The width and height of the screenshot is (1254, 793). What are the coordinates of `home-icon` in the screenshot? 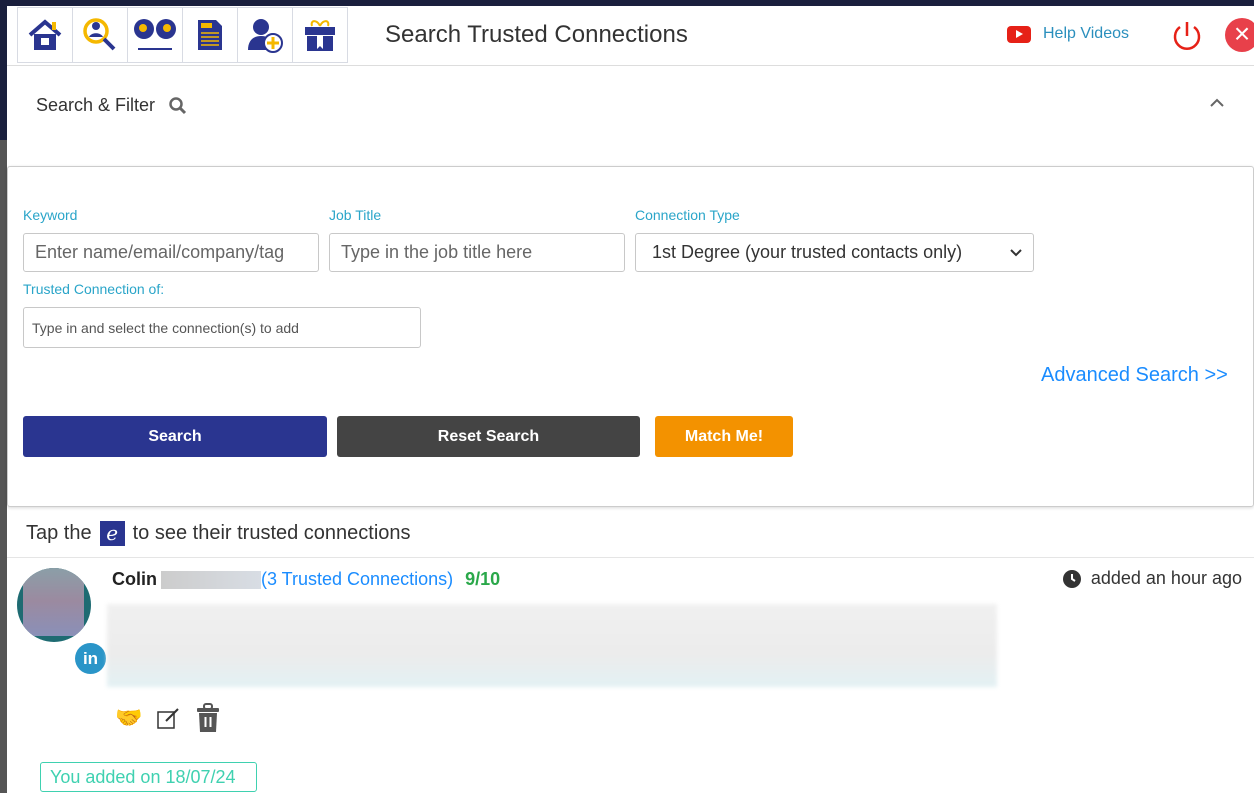 It's located at (45, 35).